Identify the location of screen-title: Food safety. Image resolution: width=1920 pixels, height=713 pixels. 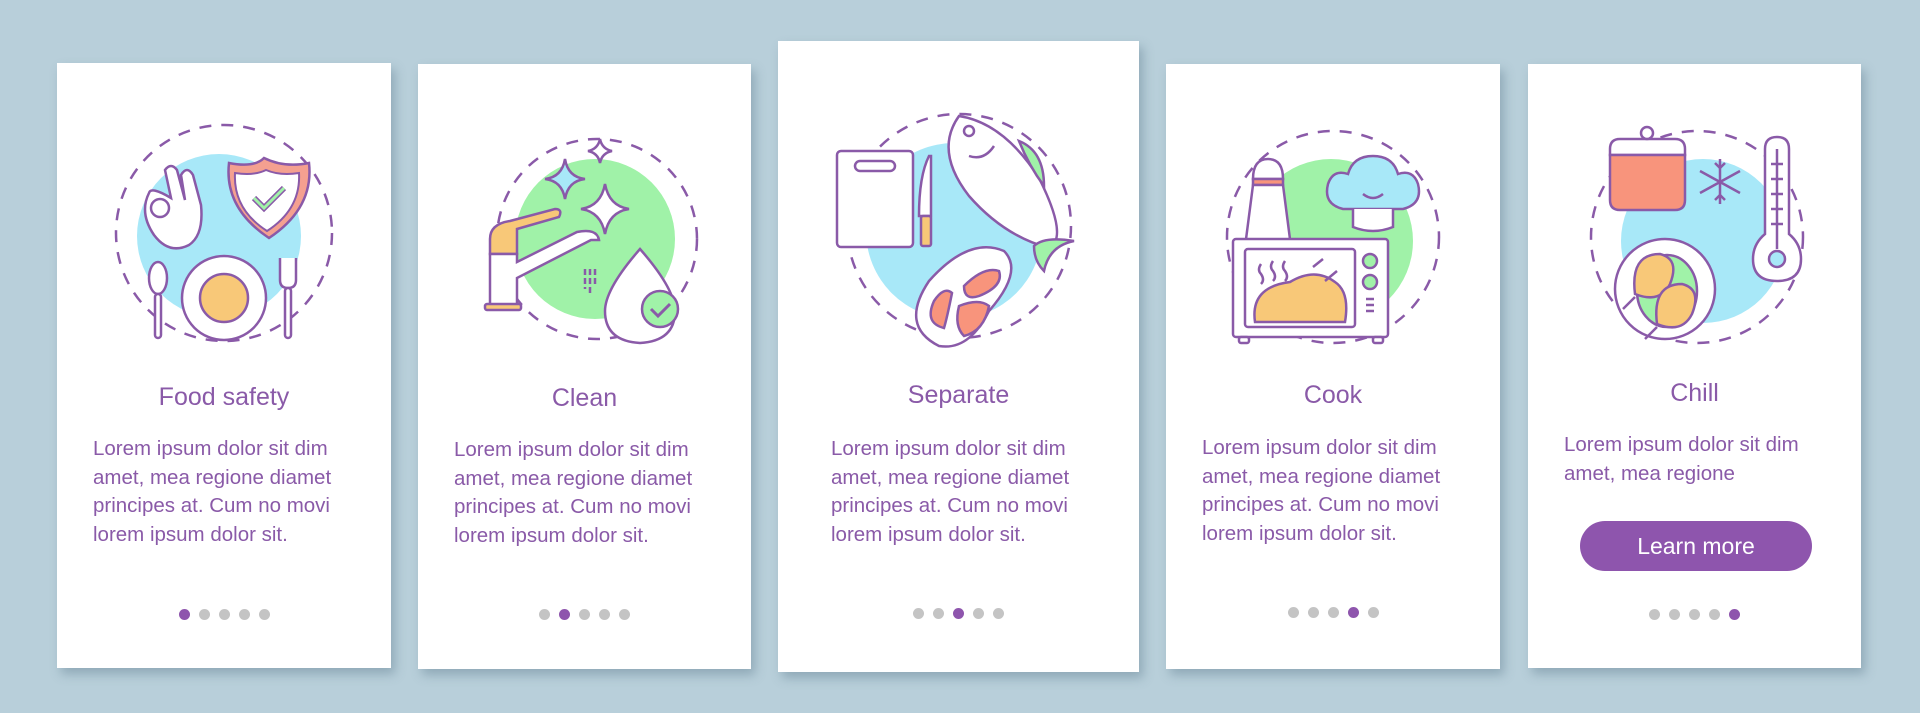
(224, 397).